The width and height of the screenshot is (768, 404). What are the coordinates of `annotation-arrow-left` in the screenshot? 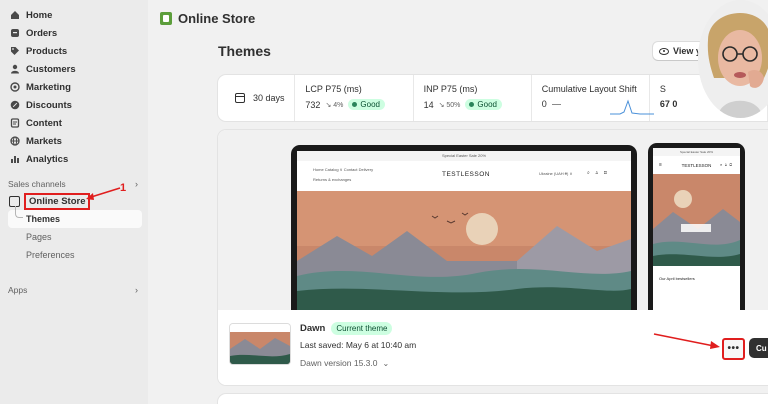 It's located at (103, 193).